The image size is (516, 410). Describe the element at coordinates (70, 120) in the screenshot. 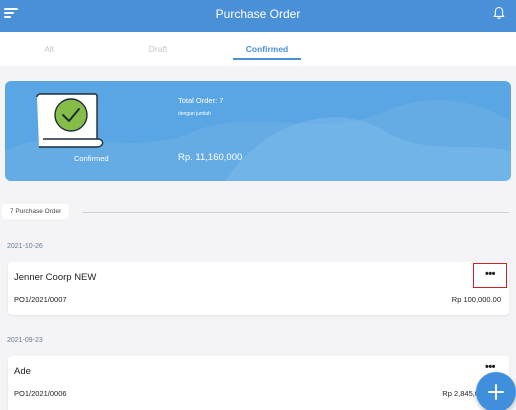

I see `document-check-icon` at that location.